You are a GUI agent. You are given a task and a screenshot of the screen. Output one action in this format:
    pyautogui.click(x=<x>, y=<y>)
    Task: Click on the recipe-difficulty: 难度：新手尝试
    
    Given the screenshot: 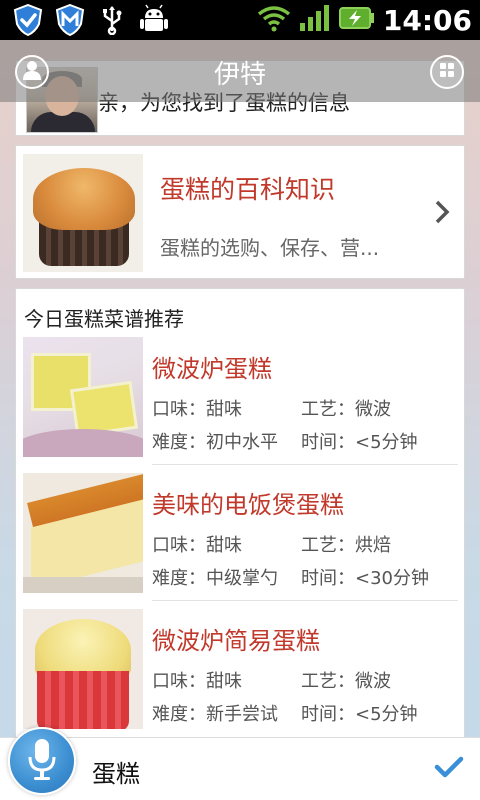 What is the action you would take?
    pyautogui.click(x=215, y=714)
    